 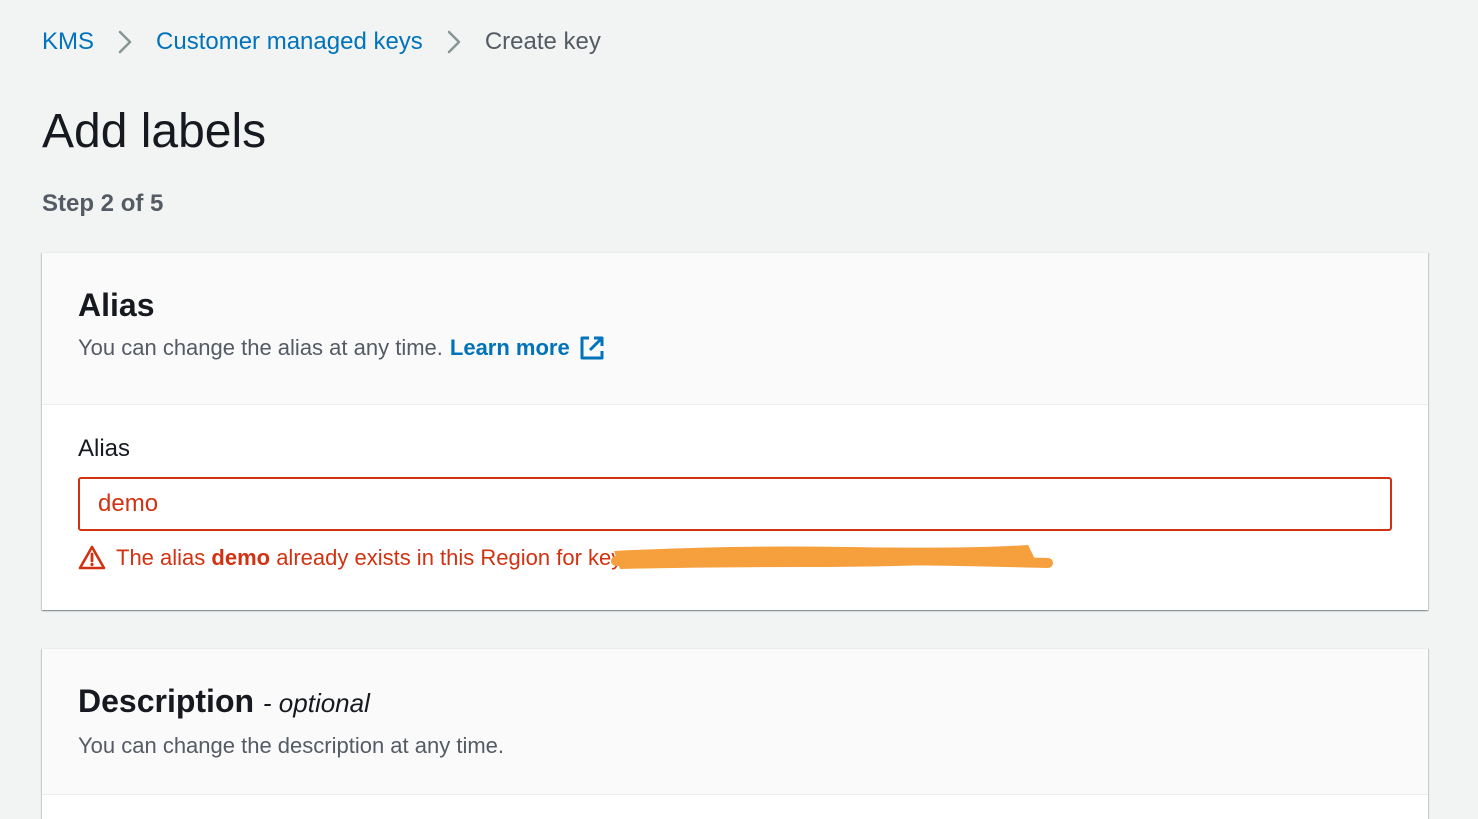 What do you see at coordinates (542, 41) in the screenshot?
I see `breadcrumb-create-key: Create key` at bounding box center [542, 41].